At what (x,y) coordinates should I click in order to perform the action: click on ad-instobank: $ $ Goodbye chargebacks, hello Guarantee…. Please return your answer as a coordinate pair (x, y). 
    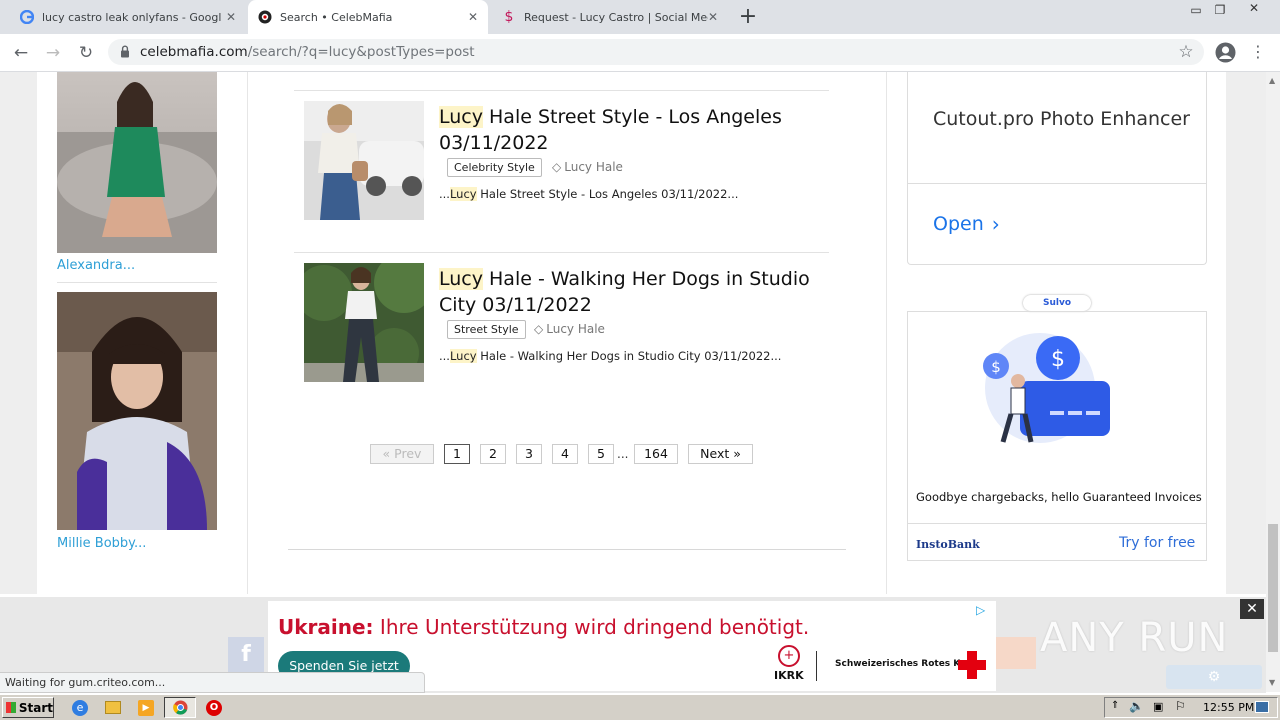
    Looking at the image, I should click on (1057, 436).